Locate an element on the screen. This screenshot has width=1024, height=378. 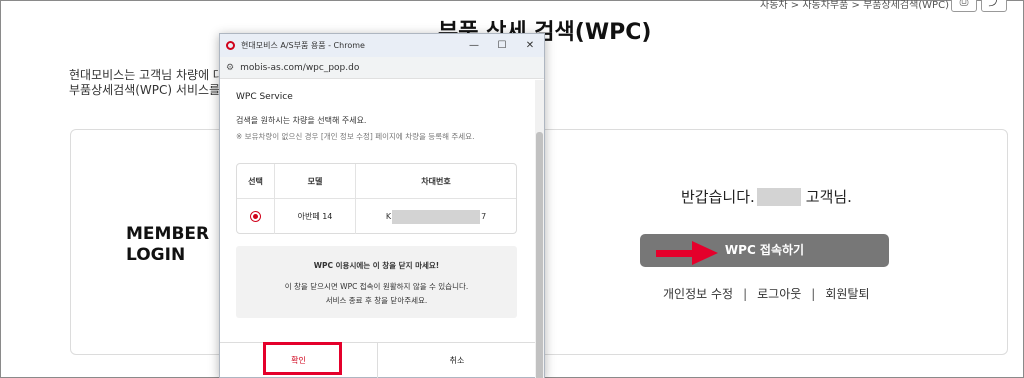
site-info-icon: ⚙ is located at coordinates (230, 68).